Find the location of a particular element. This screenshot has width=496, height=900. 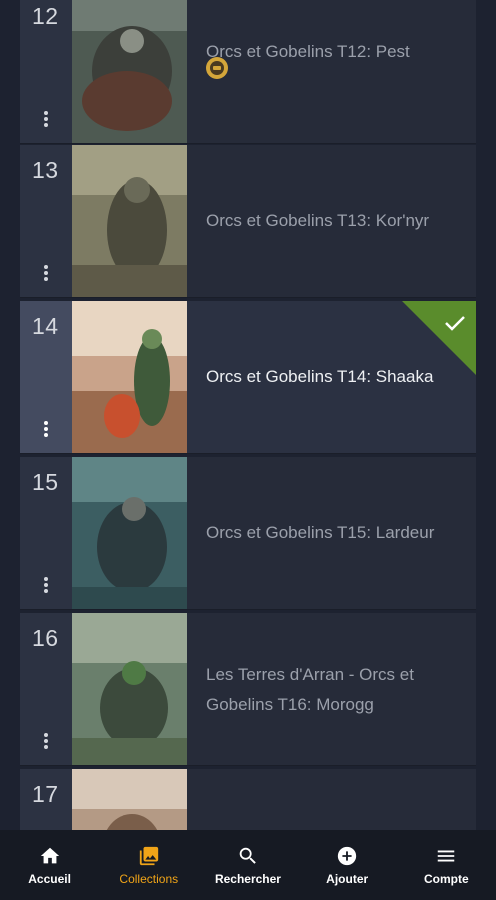

number-column: 13 is located at coordinates (46, 221).